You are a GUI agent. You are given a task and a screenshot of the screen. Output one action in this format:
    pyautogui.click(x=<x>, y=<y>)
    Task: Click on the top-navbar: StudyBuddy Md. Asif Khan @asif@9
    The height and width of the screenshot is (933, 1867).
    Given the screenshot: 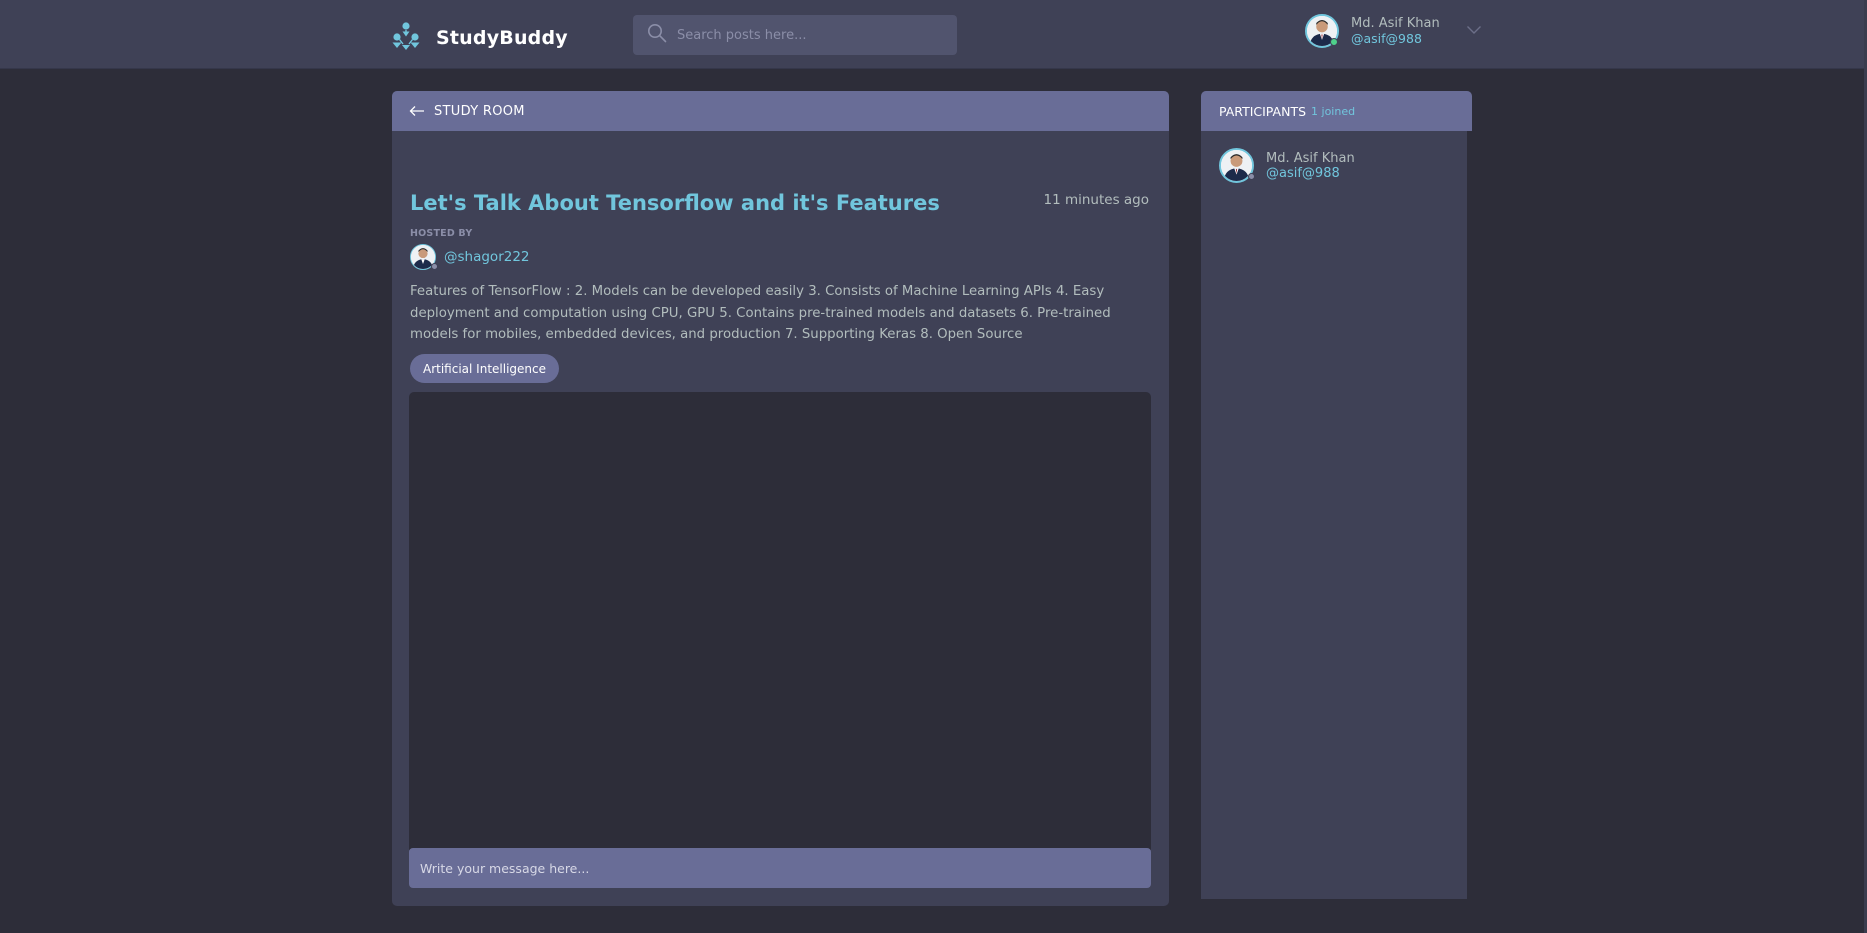 What is the action you would take?
    pyautogui.click(x=933, y=34)
    